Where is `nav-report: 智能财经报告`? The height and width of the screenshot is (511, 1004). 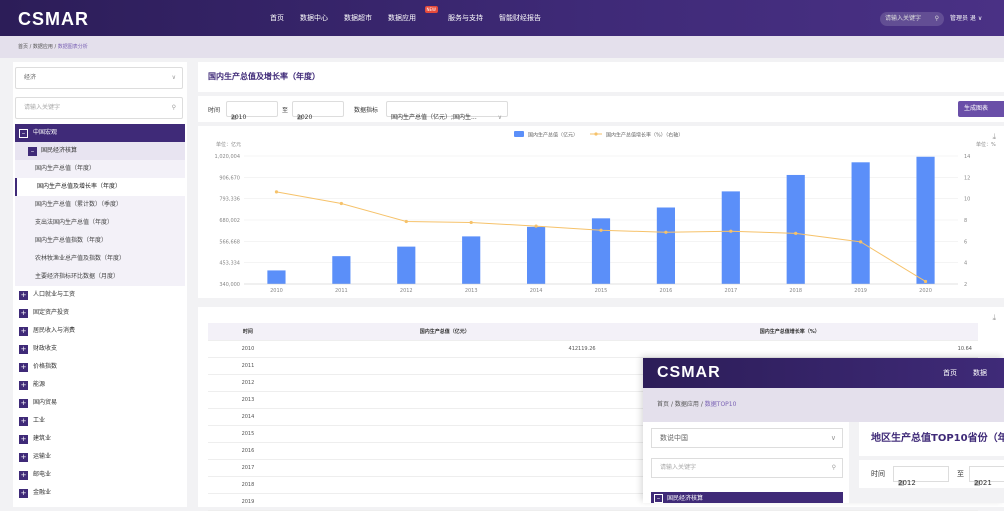 nav-report: 智能财经报告 is located at coordinates (520, 18).